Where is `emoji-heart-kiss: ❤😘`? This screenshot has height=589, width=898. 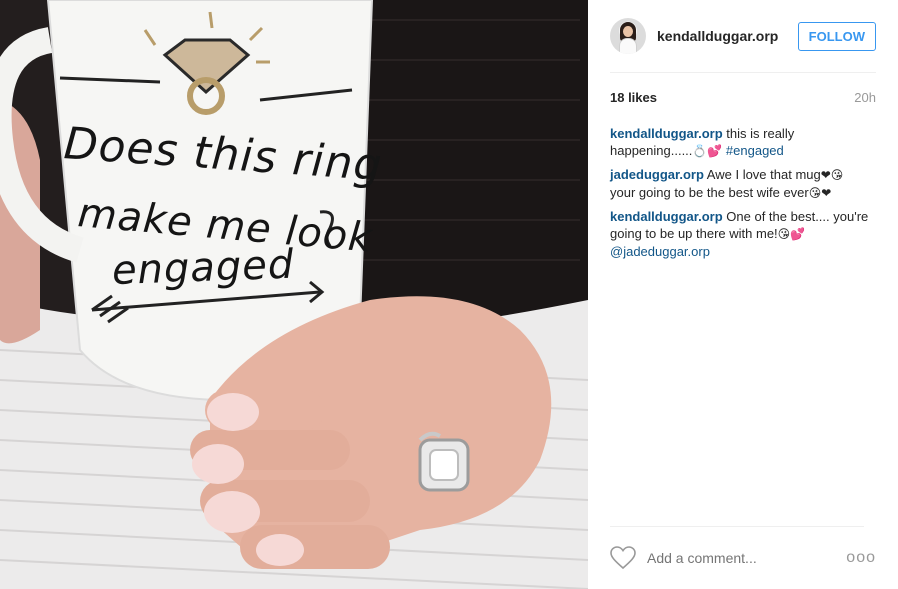
emoji-heart-kiss: ❤😘 is located at coordinates (832, 175).